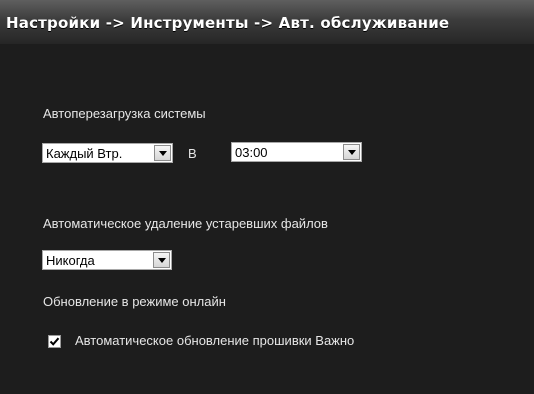  What do you see at coordinates (192, 153) in the screenshot?
I see `at-label: В` at bounding box center [192, 153].